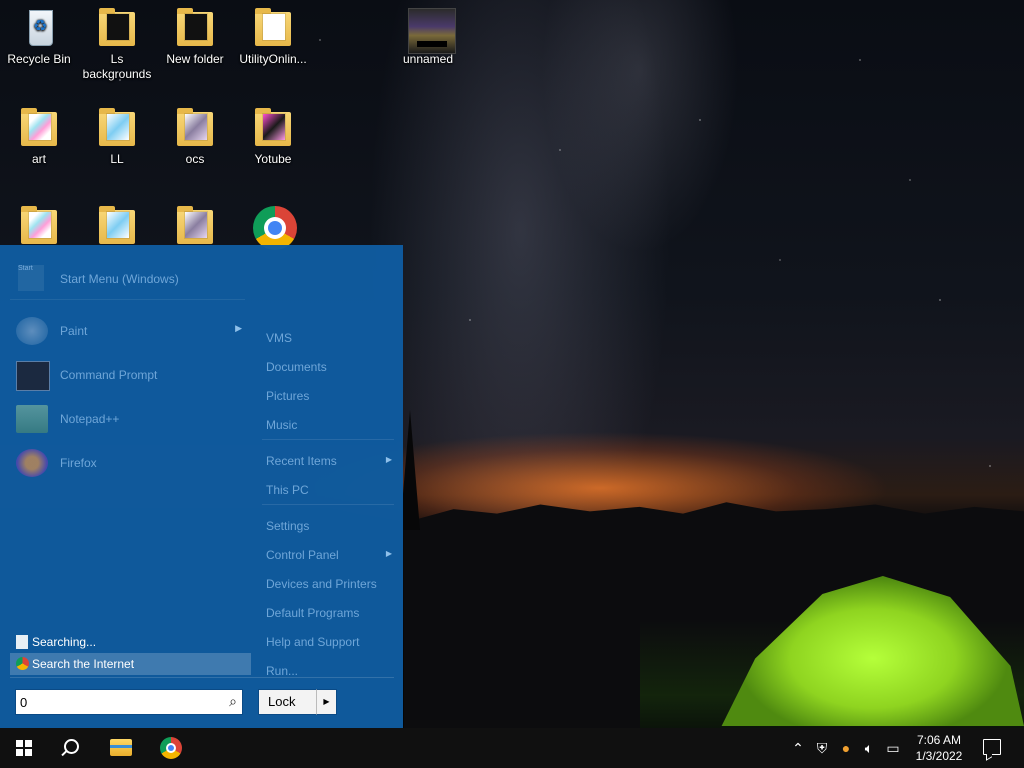 This screenshot has width=1024, height=768. What do you see at coordinates (282, 425) in the screenshot?
I see `right-item-label: Music` at bounding box center [282, 425].